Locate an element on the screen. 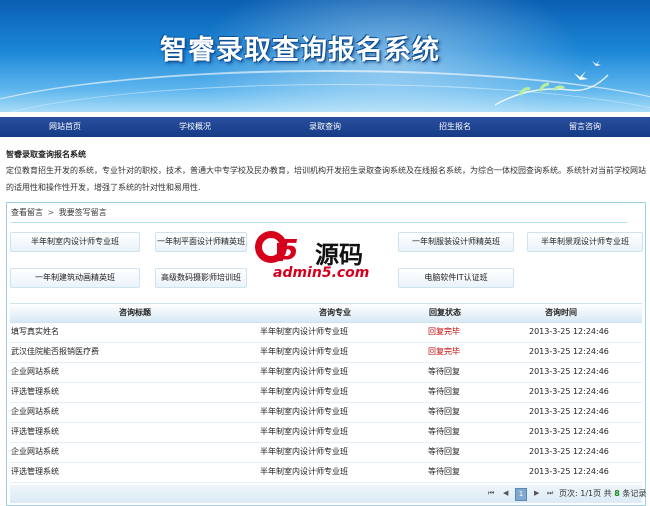 The image size is (650, 506). divider is located at coordinates (319, 222).